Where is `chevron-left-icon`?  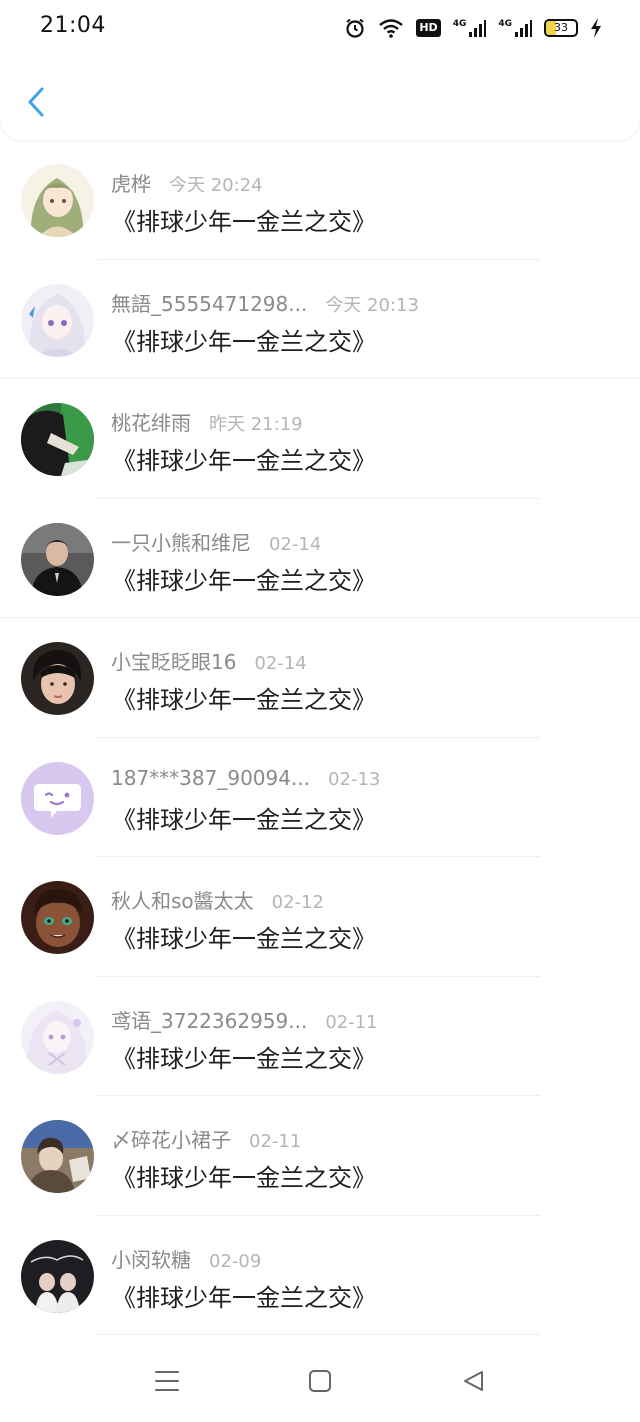
chevron-left-icon is located at coordinates (36, 104).